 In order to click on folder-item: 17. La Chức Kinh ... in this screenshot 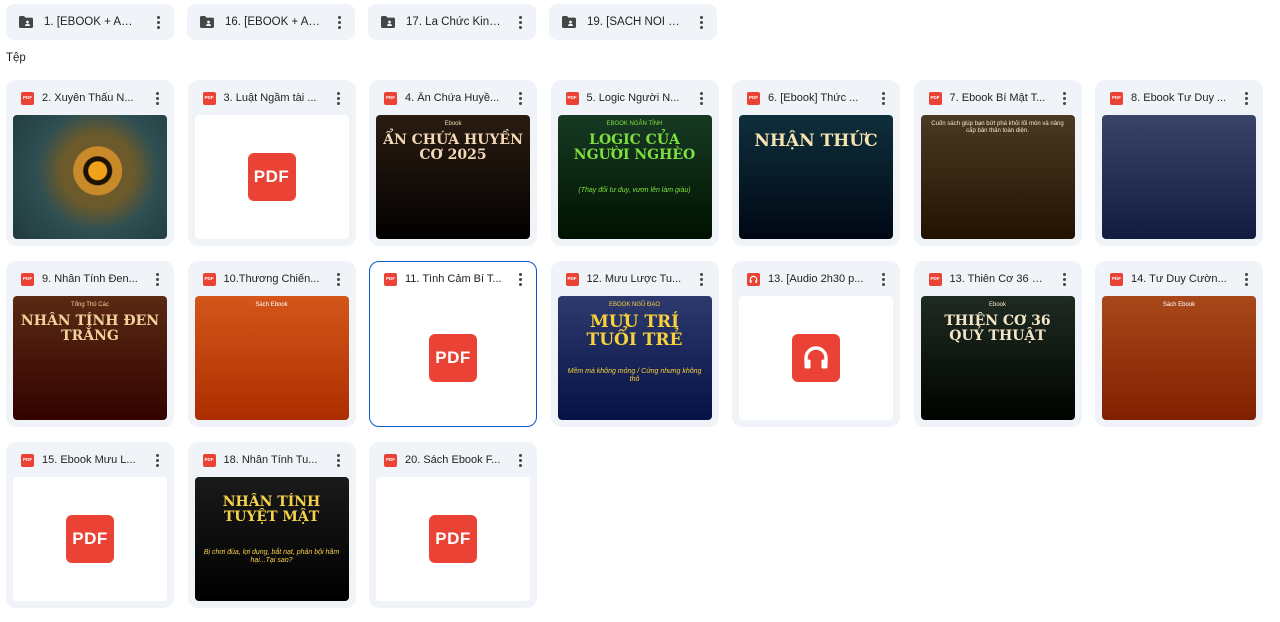, I will do `click(452, 22)`.